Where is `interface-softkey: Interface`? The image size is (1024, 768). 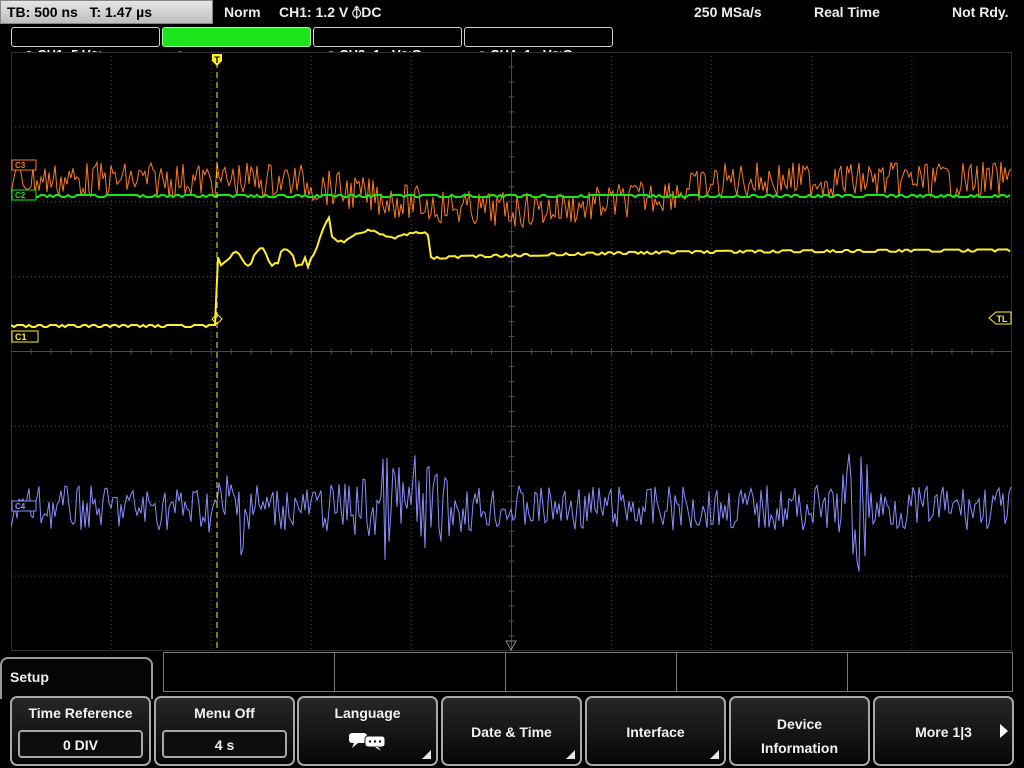
interface-softkey: Interface is located at coordinates (655, 731).